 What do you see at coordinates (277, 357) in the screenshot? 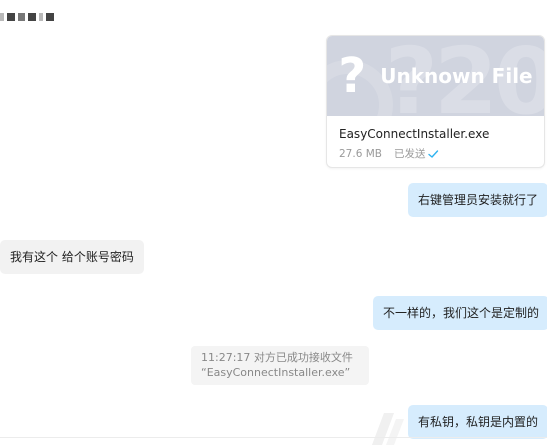
I see `system-note-time: 11:27:17 对方已成功接收文件` at bounding box center [277, 357].